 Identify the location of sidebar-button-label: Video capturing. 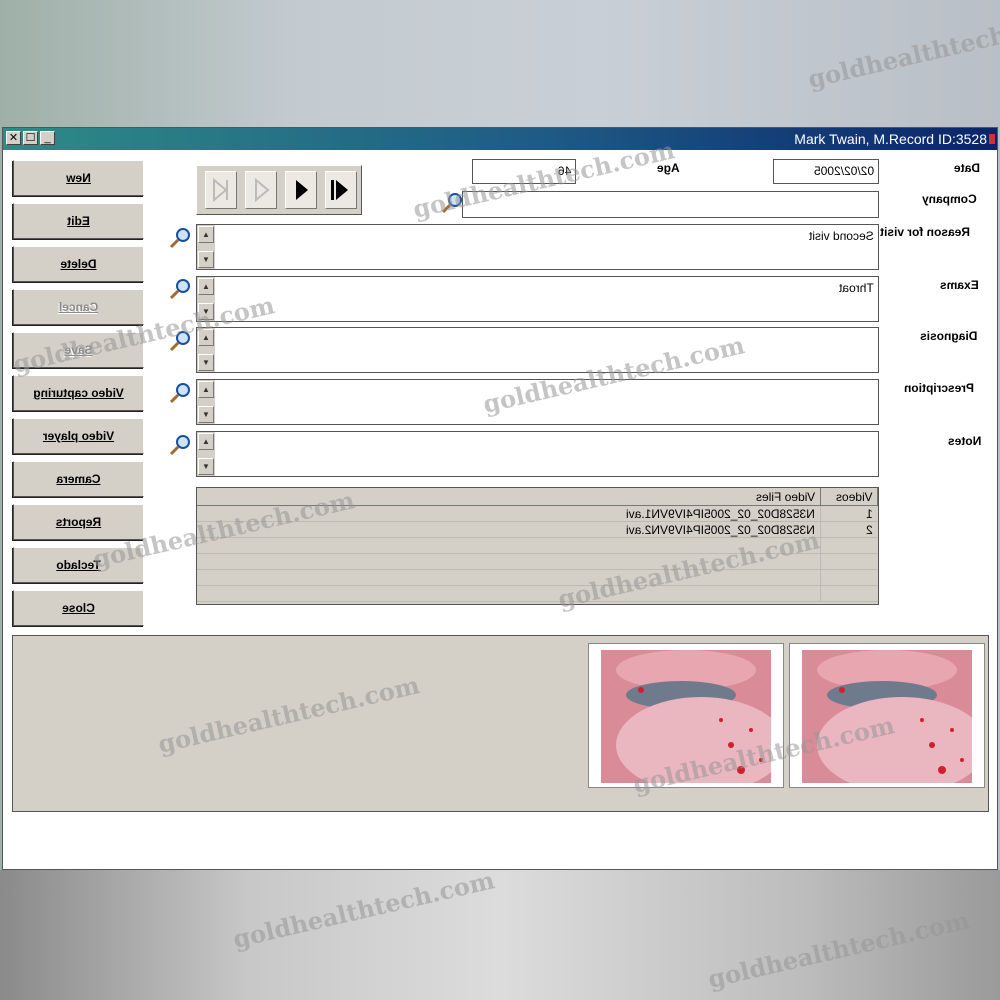
(78, 393).